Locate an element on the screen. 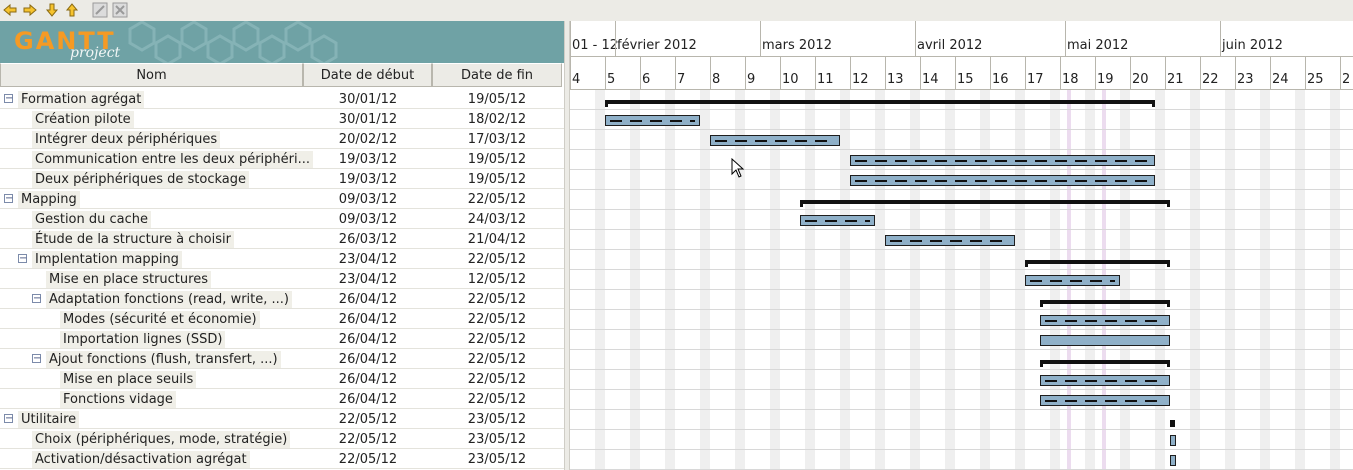 The height and width of the screenshot is (470, 1353). task-name-cell: Création pilote is located at coordinates (150, 119).